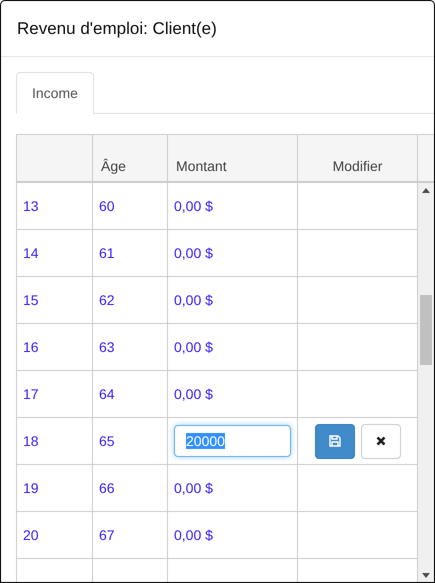  What do you see at coordinates (31, 300) in the screenshot?
I see `table-cell: 15` at bounding box center [31, 300].